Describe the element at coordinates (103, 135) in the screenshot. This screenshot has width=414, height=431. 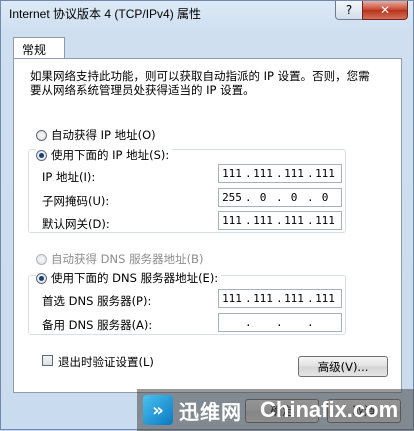
I see `ip-auto-label: 自动获得 IP 地址(O)` at that location.